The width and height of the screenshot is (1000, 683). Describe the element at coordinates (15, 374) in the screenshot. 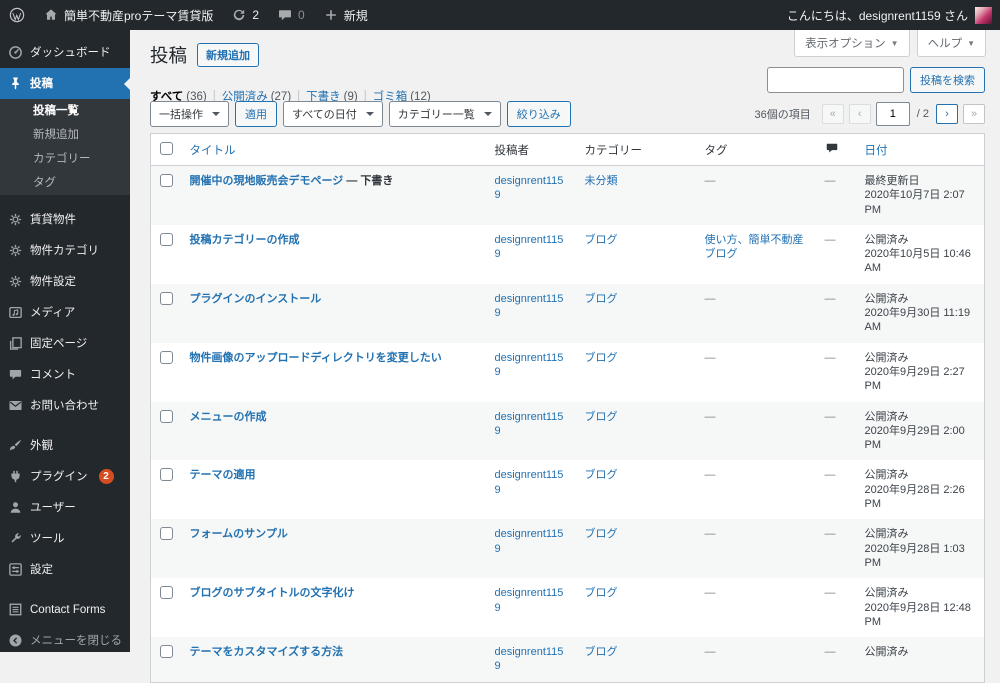

I see `comment-icon` at that location.